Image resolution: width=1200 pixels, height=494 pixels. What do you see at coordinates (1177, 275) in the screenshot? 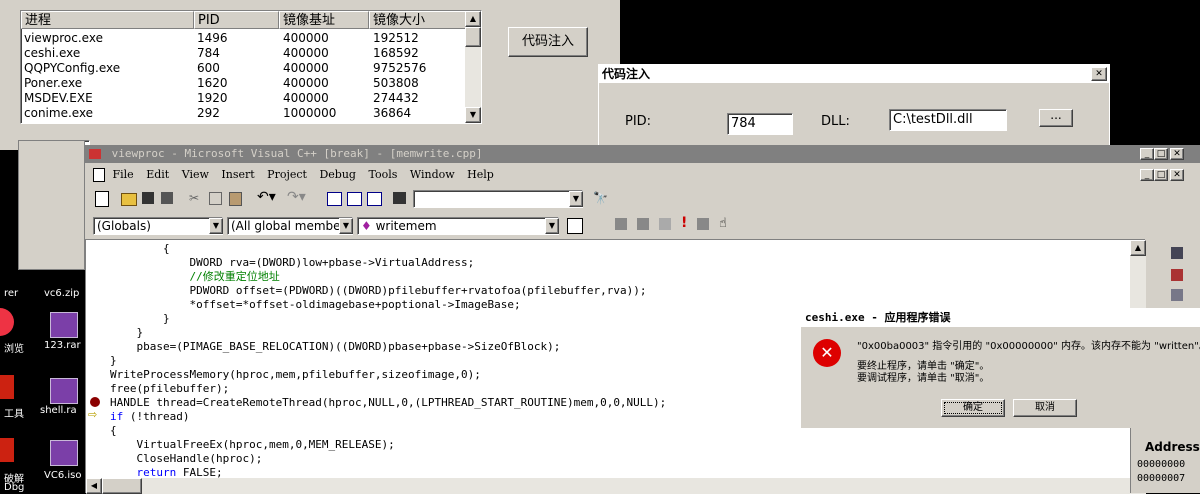
I see `step-over-icon` at bounding box center [1177, 275].